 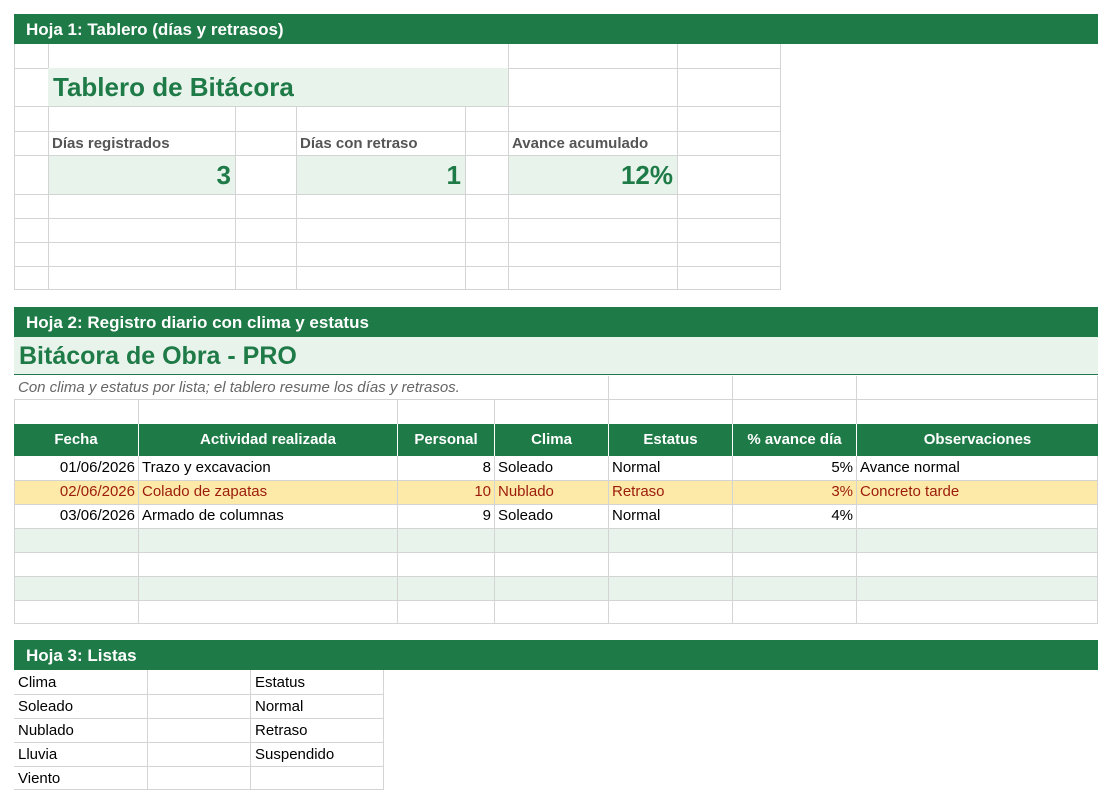 What do you see at coordinates (76, 440) in the screenshot?
I see `col-header-fecha: Fecha` at bounding box center [76, 440].